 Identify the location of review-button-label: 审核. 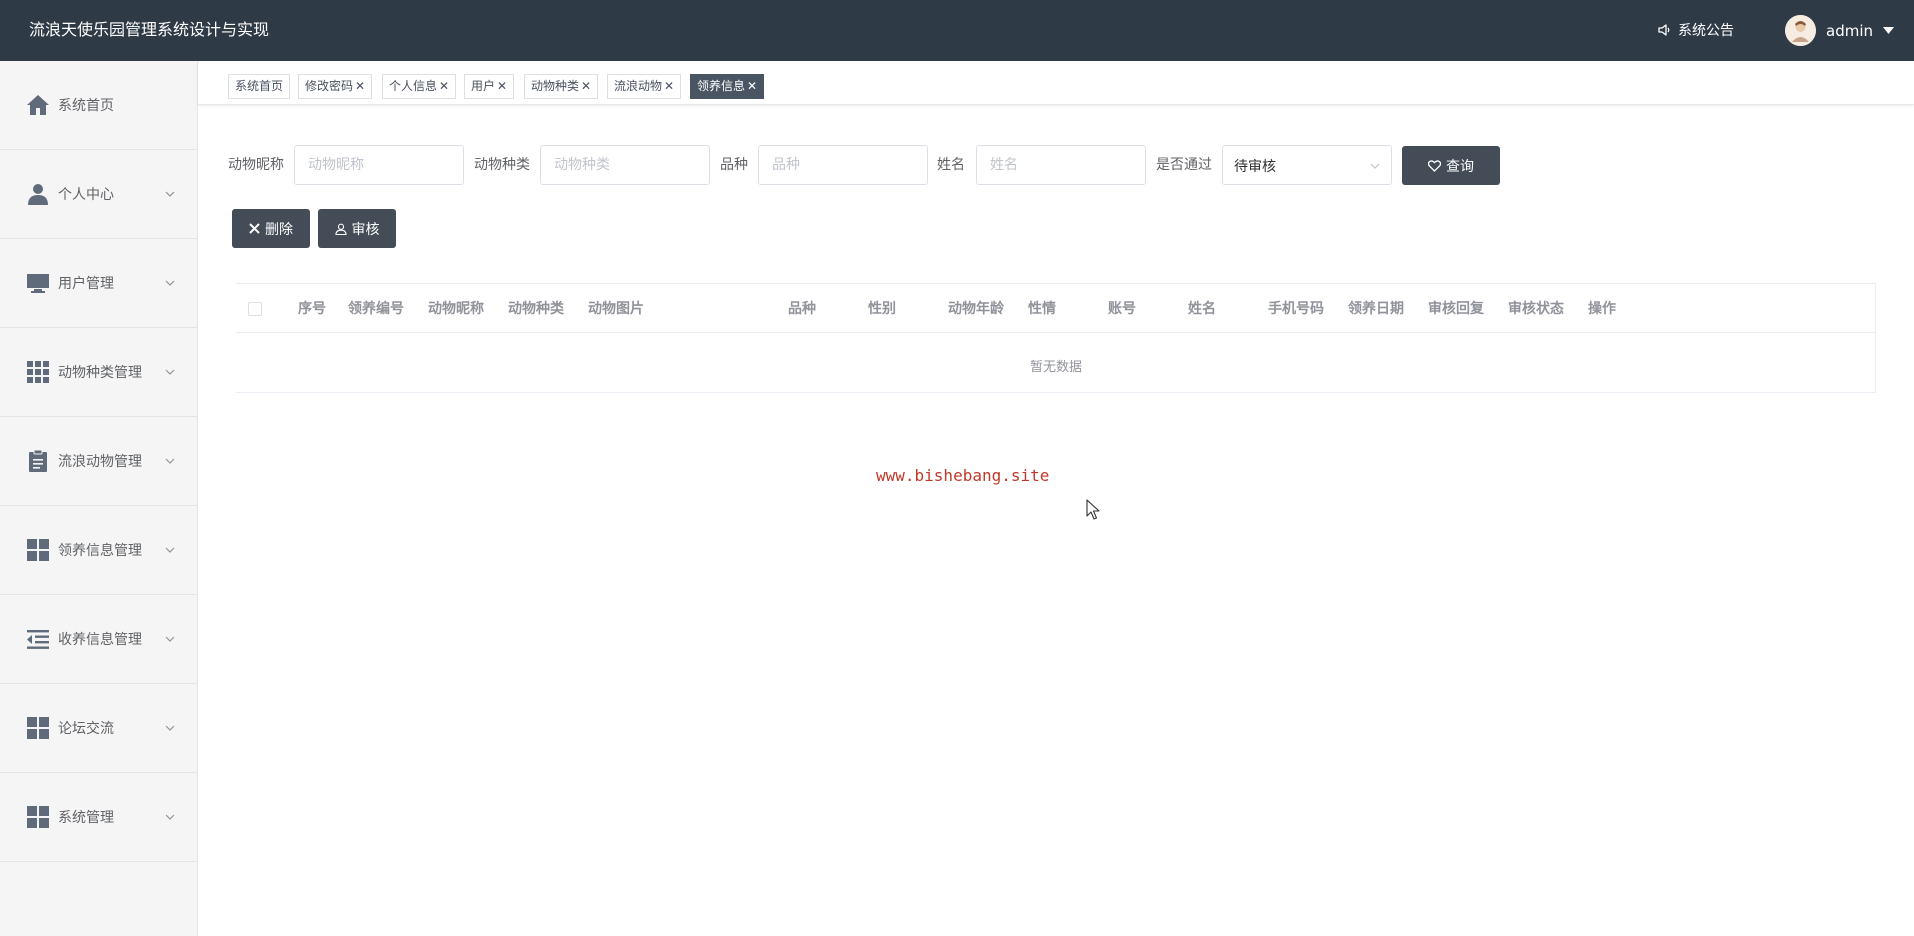
(365, 229).